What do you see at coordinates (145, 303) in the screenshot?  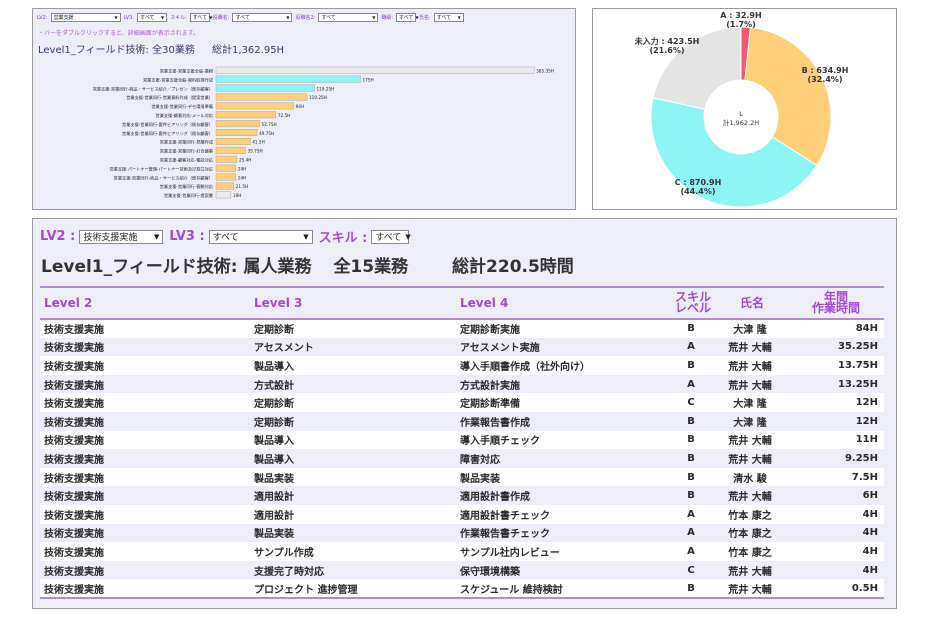 I see `col-header-level2: Level 2` at bounding box center [145, 303].